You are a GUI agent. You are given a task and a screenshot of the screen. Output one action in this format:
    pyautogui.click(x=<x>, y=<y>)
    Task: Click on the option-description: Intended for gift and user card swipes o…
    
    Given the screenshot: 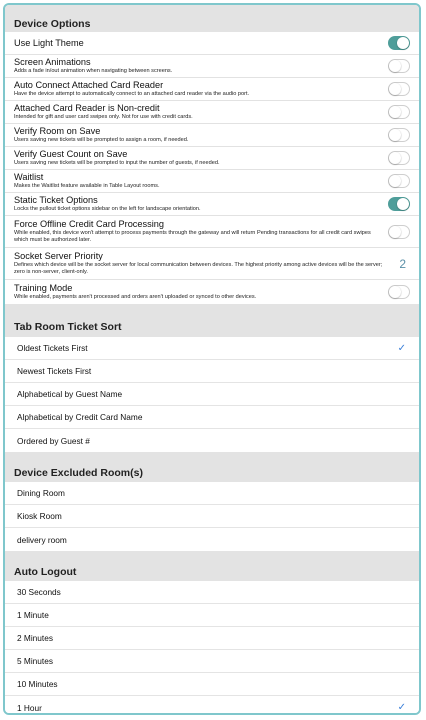 What is the action you would take?
    pyautogui.click(x=103, y=117)
    